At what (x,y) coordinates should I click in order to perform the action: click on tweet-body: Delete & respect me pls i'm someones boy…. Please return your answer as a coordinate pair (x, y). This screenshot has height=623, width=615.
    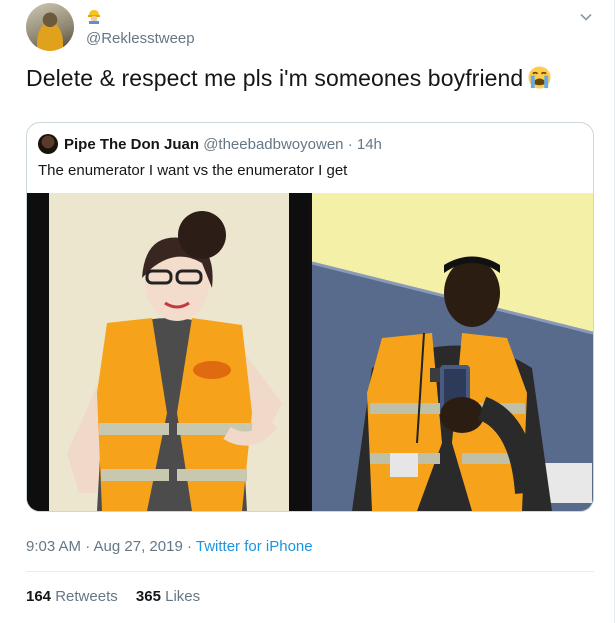
    Looking at the image, I should click on (275, 78).